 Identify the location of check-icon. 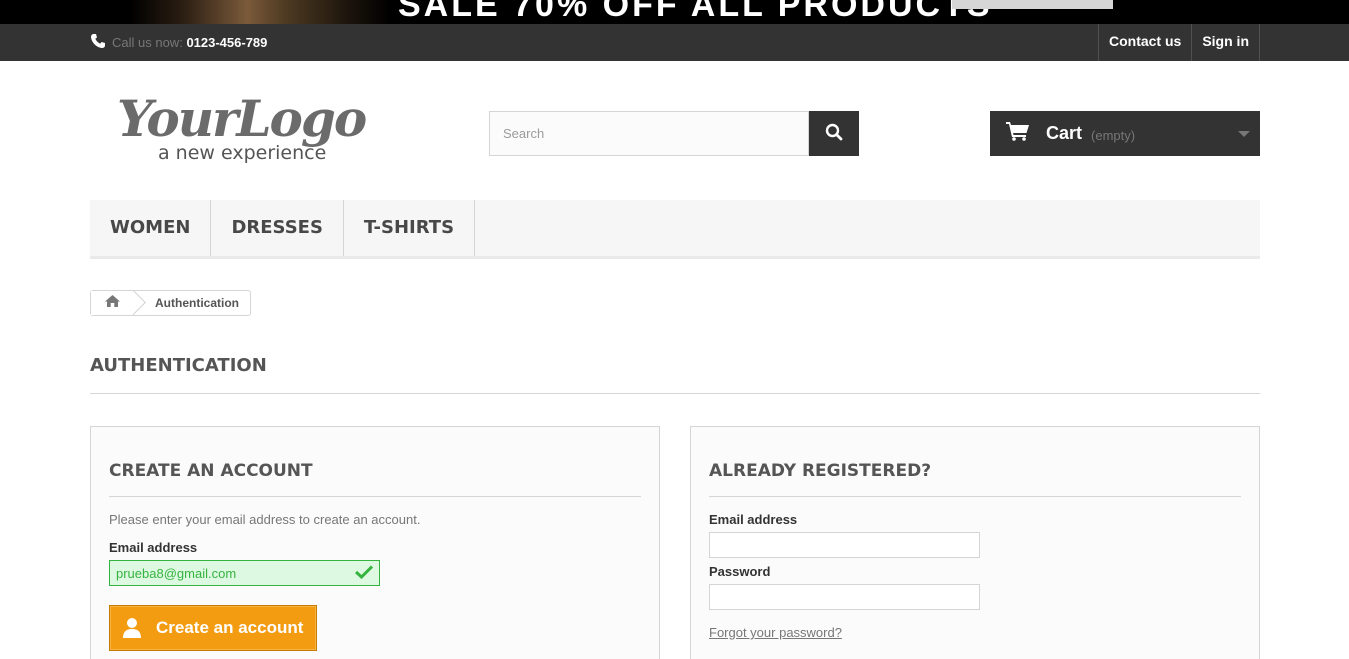
(364, 573).